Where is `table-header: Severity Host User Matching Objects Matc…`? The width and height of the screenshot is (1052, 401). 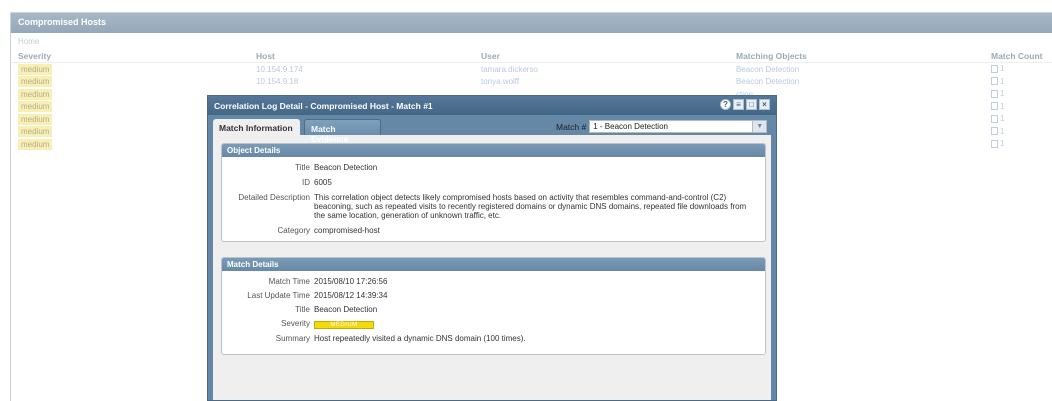 table-header: Severity Host User Matching Objects Matc… is located at coordinates (531, 56).